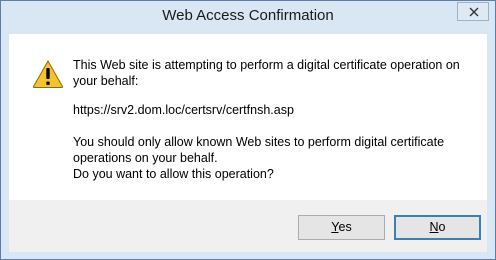 The width and height of the screenshot is (496, 260). I want to click on window-title: Web Access Confirmation, so click(248, 15).